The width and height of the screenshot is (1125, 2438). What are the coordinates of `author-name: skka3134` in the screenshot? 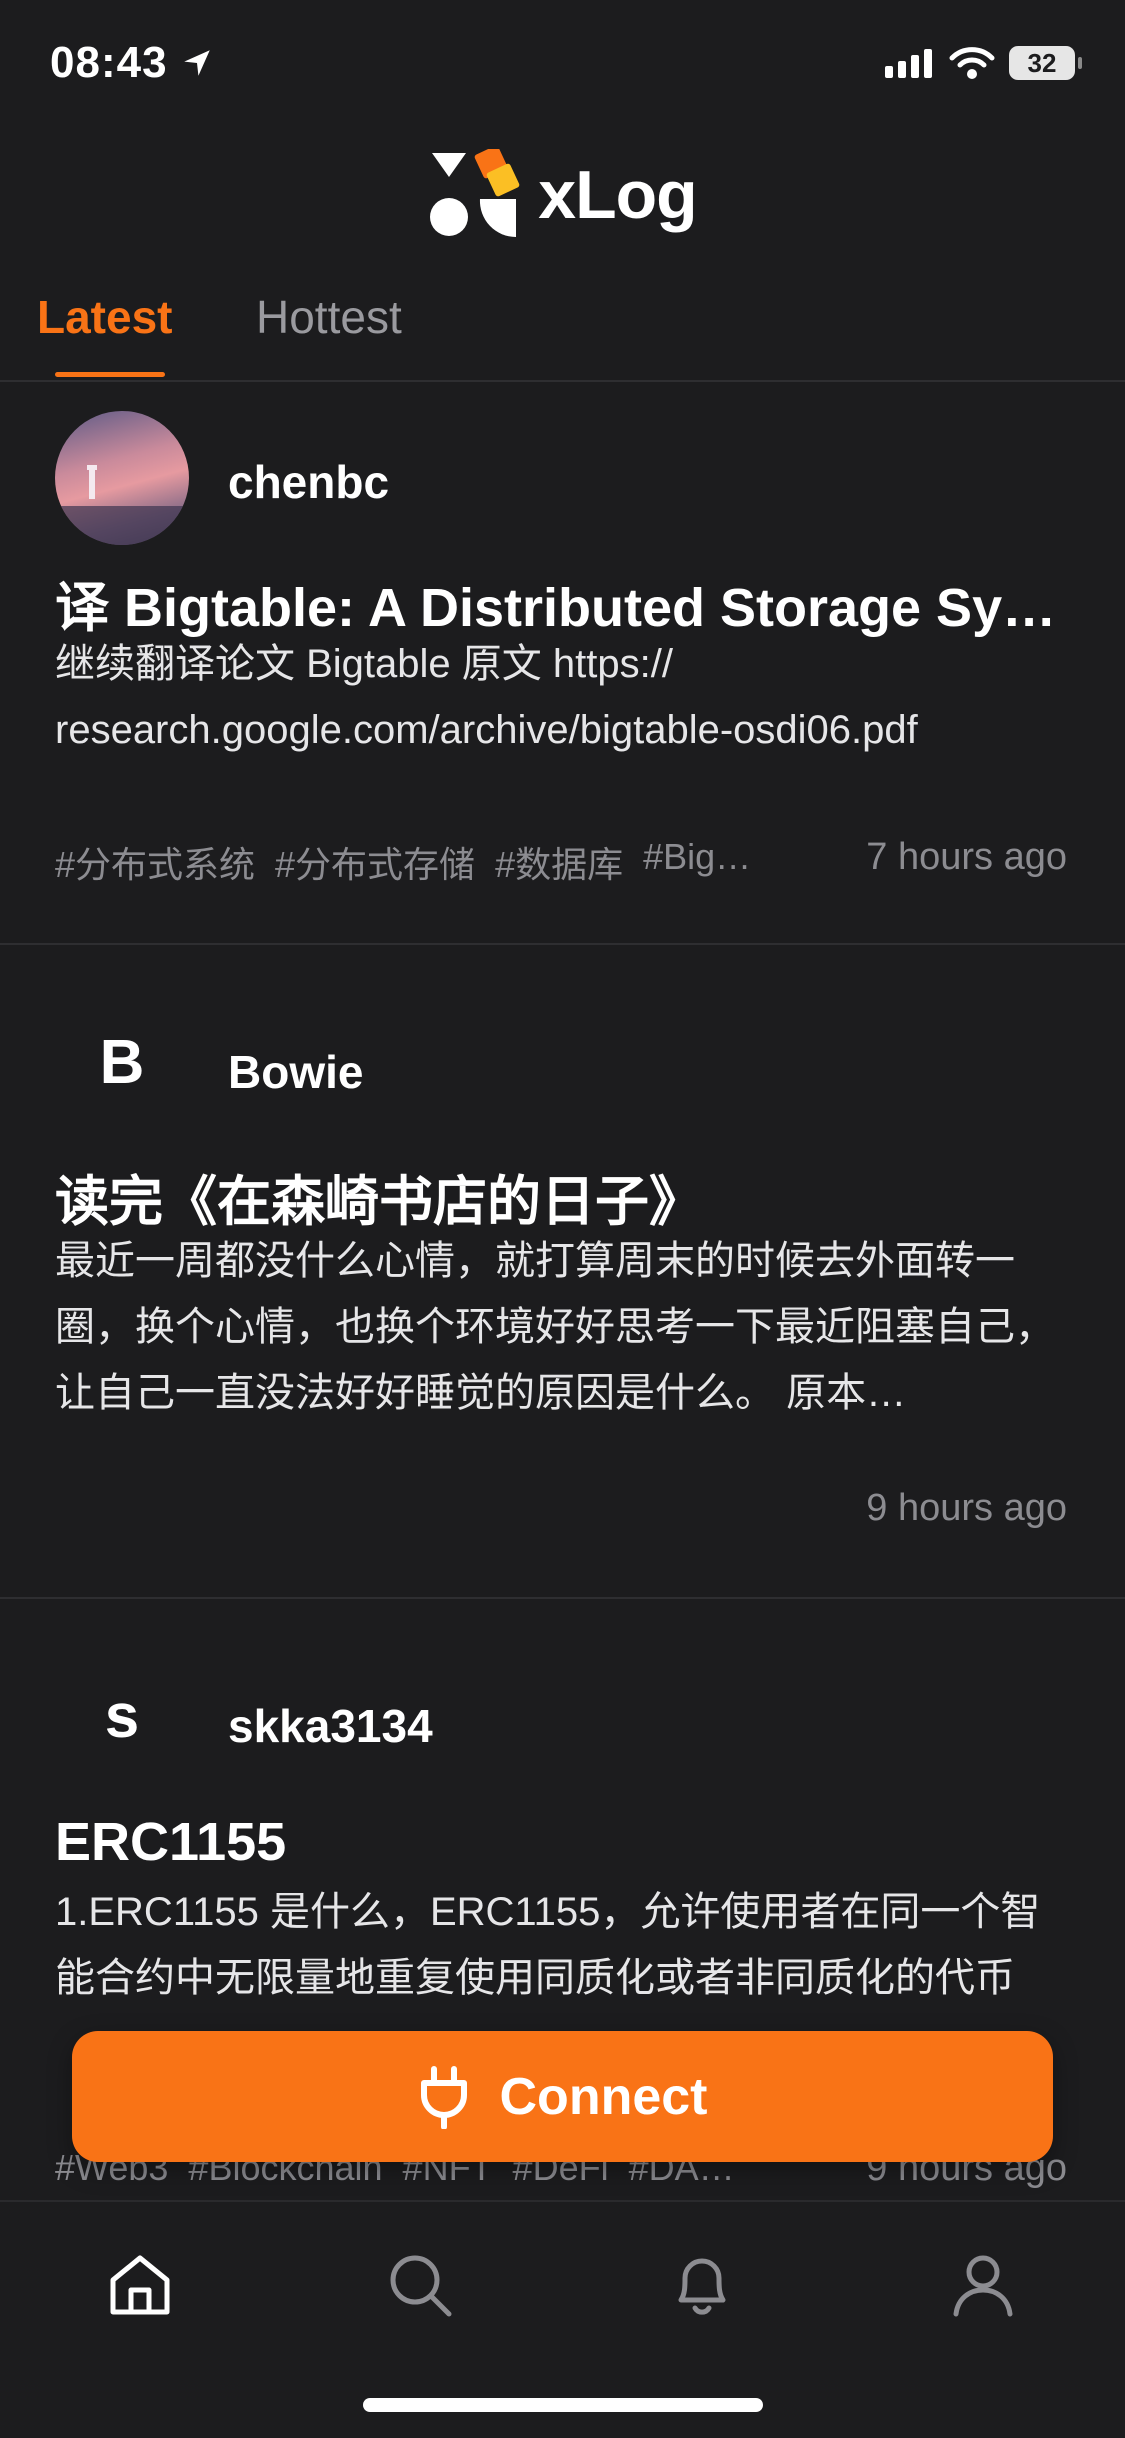 It's located at (330, 1726).